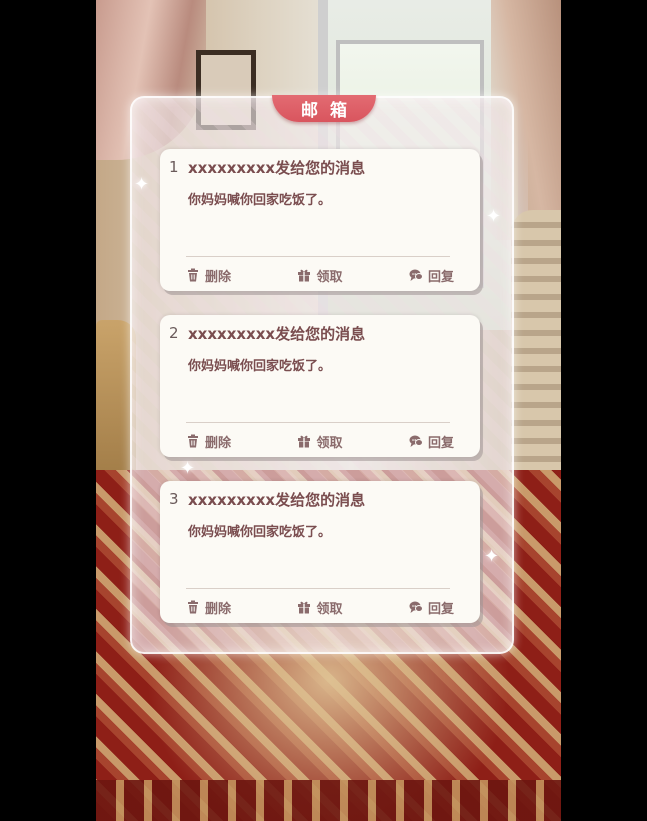 Image resolution: width=647 pixels, height=821 pixels. I want to click on message-card: 3 xxxxxxxxx发给您的消息 你妈妈喊你回家吃饭了。 删除 领取 回复, so click(320, 552).